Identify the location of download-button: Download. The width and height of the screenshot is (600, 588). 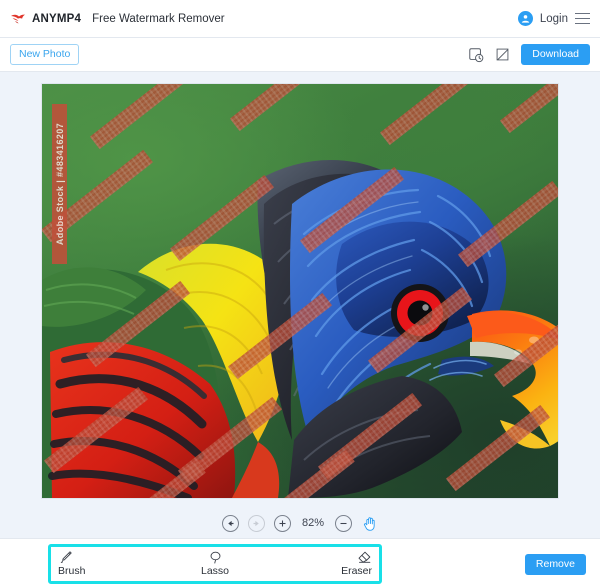
(555, 54).